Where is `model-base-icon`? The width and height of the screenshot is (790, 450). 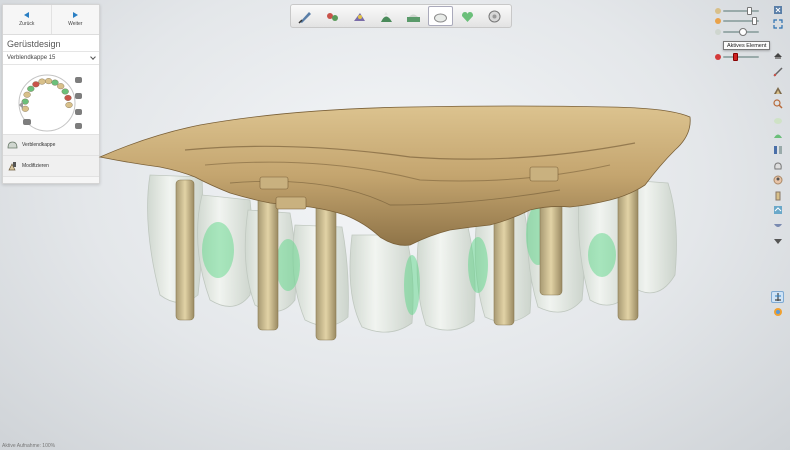
model-base-icon is located at coordinates (413, 18).